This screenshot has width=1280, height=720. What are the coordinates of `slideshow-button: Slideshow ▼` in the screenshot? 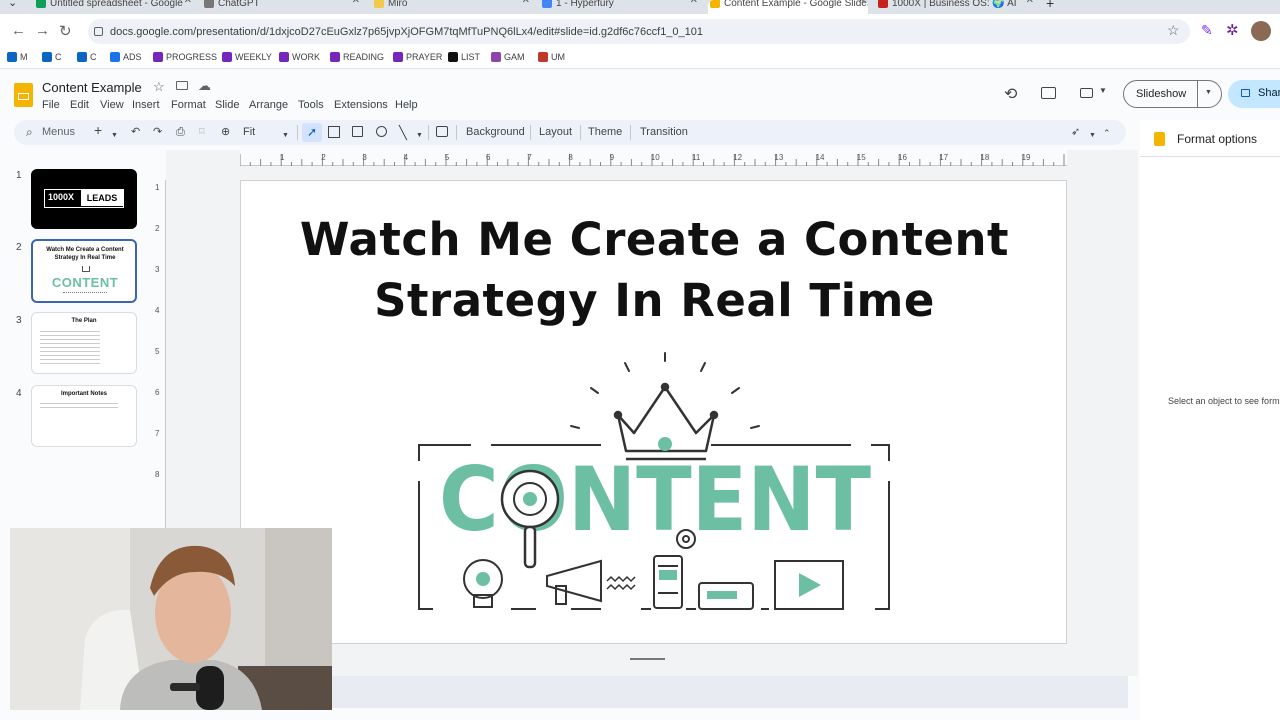 It's located at (1172, 94).